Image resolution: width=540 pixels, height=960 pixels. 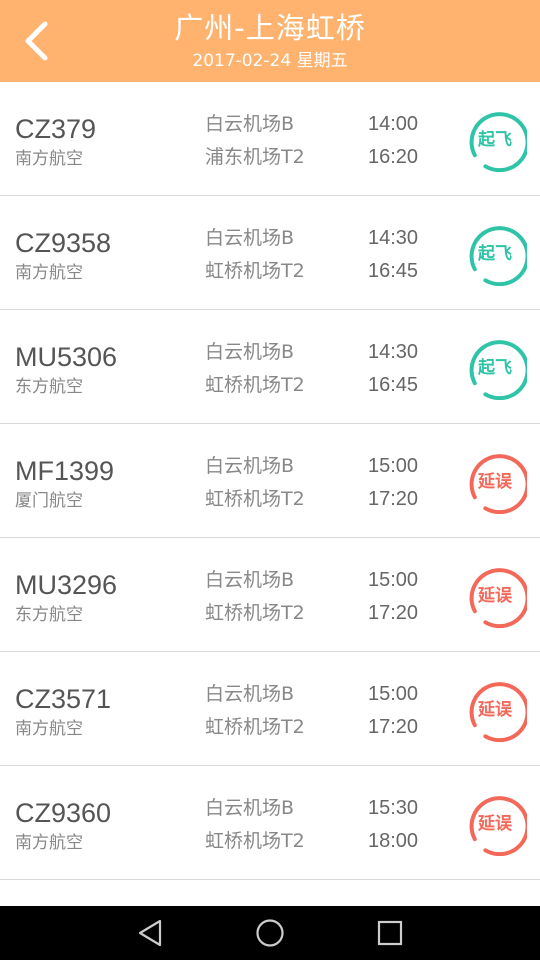 I want to click on flight-row: MU3296 东方航空 白云机场B 虹桥机场T2 15:00 17:20 延误, so click(x=270, y=595).